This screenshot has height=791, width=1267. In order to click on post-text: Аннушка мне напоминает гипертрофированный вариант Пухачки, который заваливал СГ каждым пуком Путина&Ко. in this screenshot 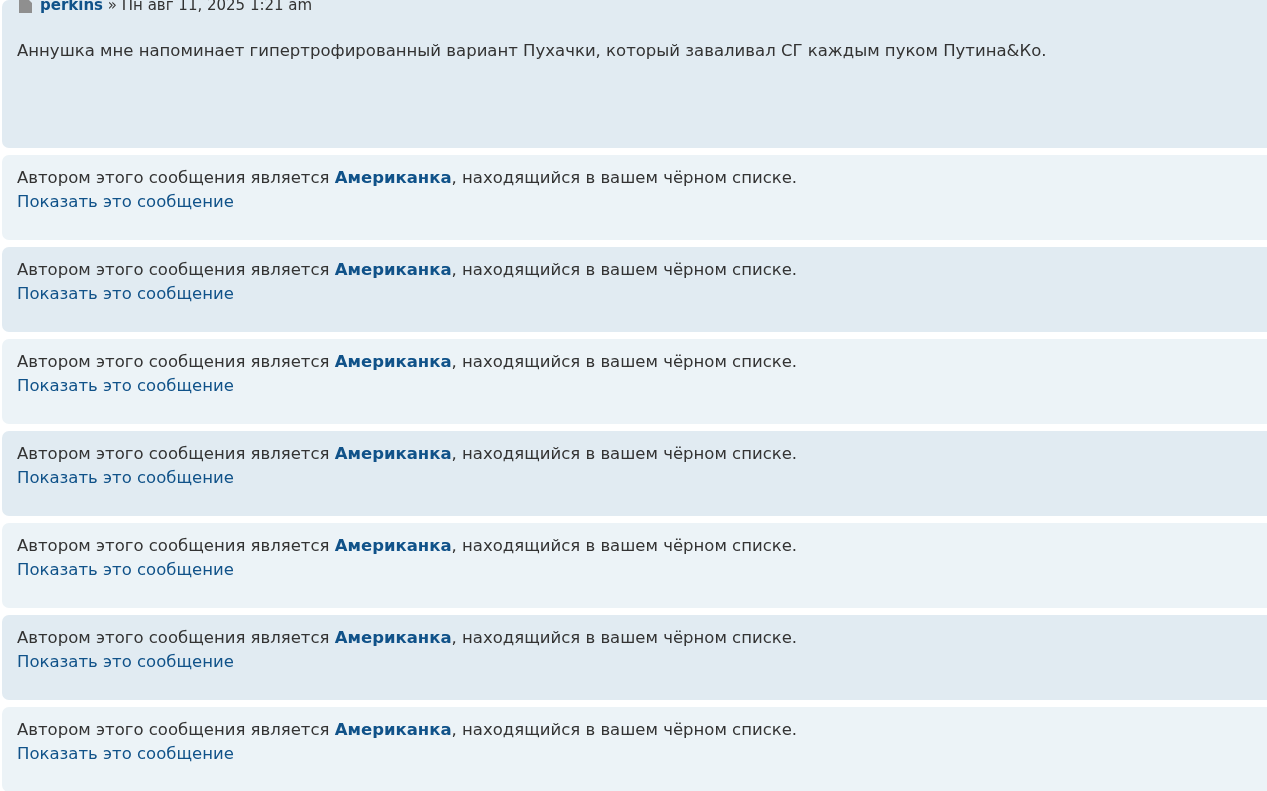, I will do `click(532, 51)`.